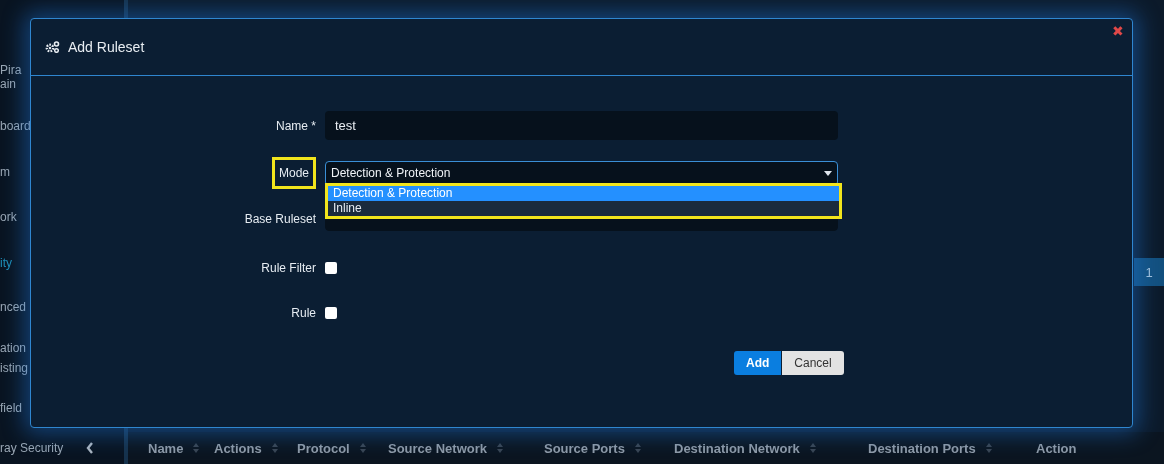 The image size is (1164, 464). What do you see at coordinates (90, 448) in the screenshot?
I see `chevron-left-icon` at bounding box center [90, 448].